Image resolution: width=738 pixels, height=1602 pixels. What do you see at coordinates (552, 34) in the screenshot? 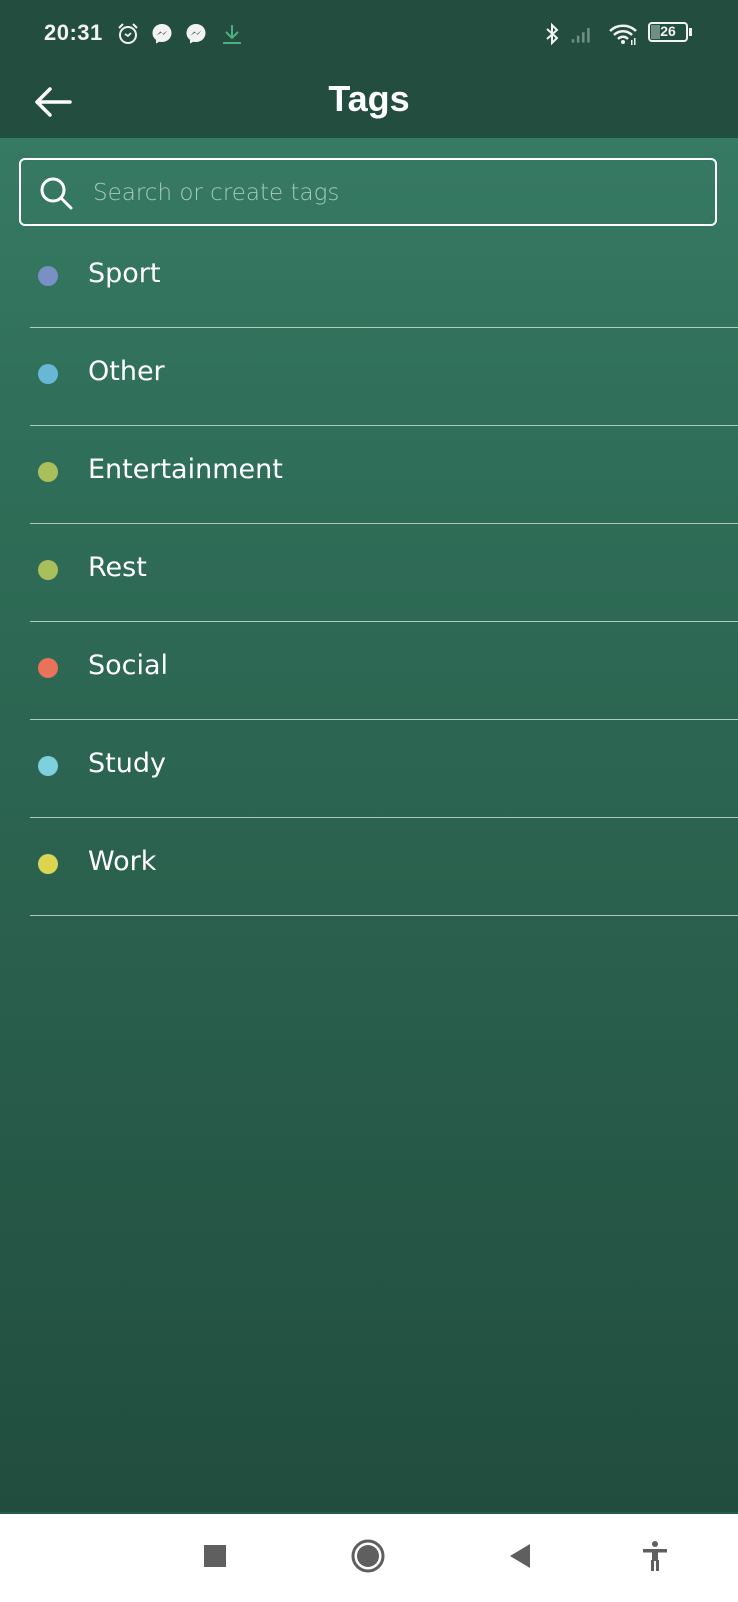
I see `bluetooth-icon` at bounding box center [552, 34].